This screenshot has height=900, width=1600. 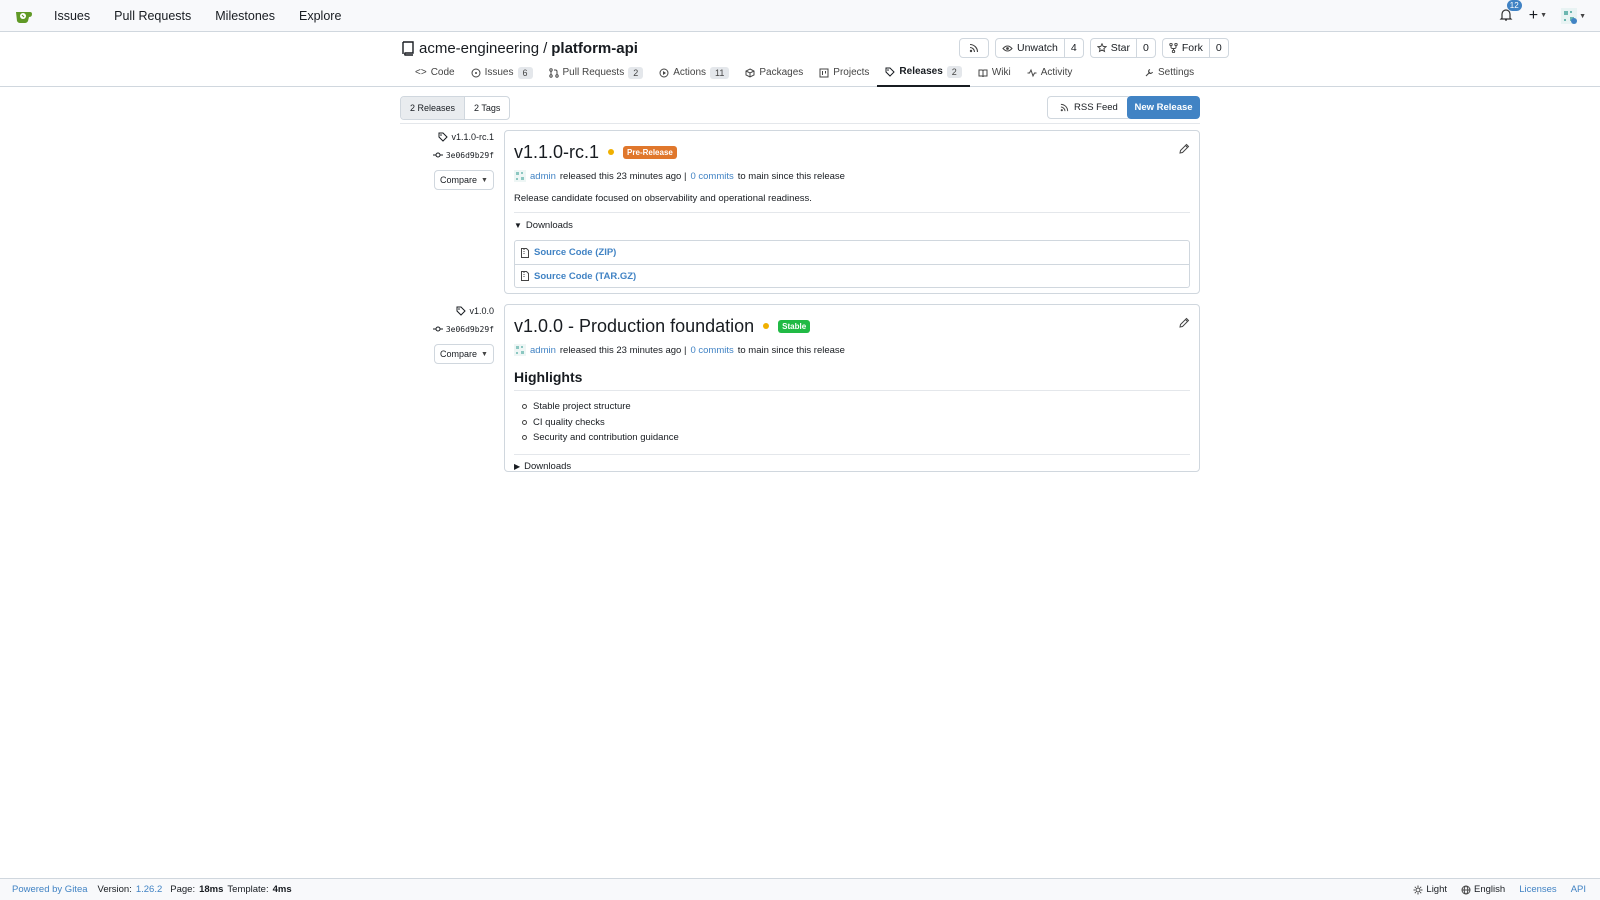 I want to click on tags-count-tab: 2 Tags, so click(x=487, y=108).